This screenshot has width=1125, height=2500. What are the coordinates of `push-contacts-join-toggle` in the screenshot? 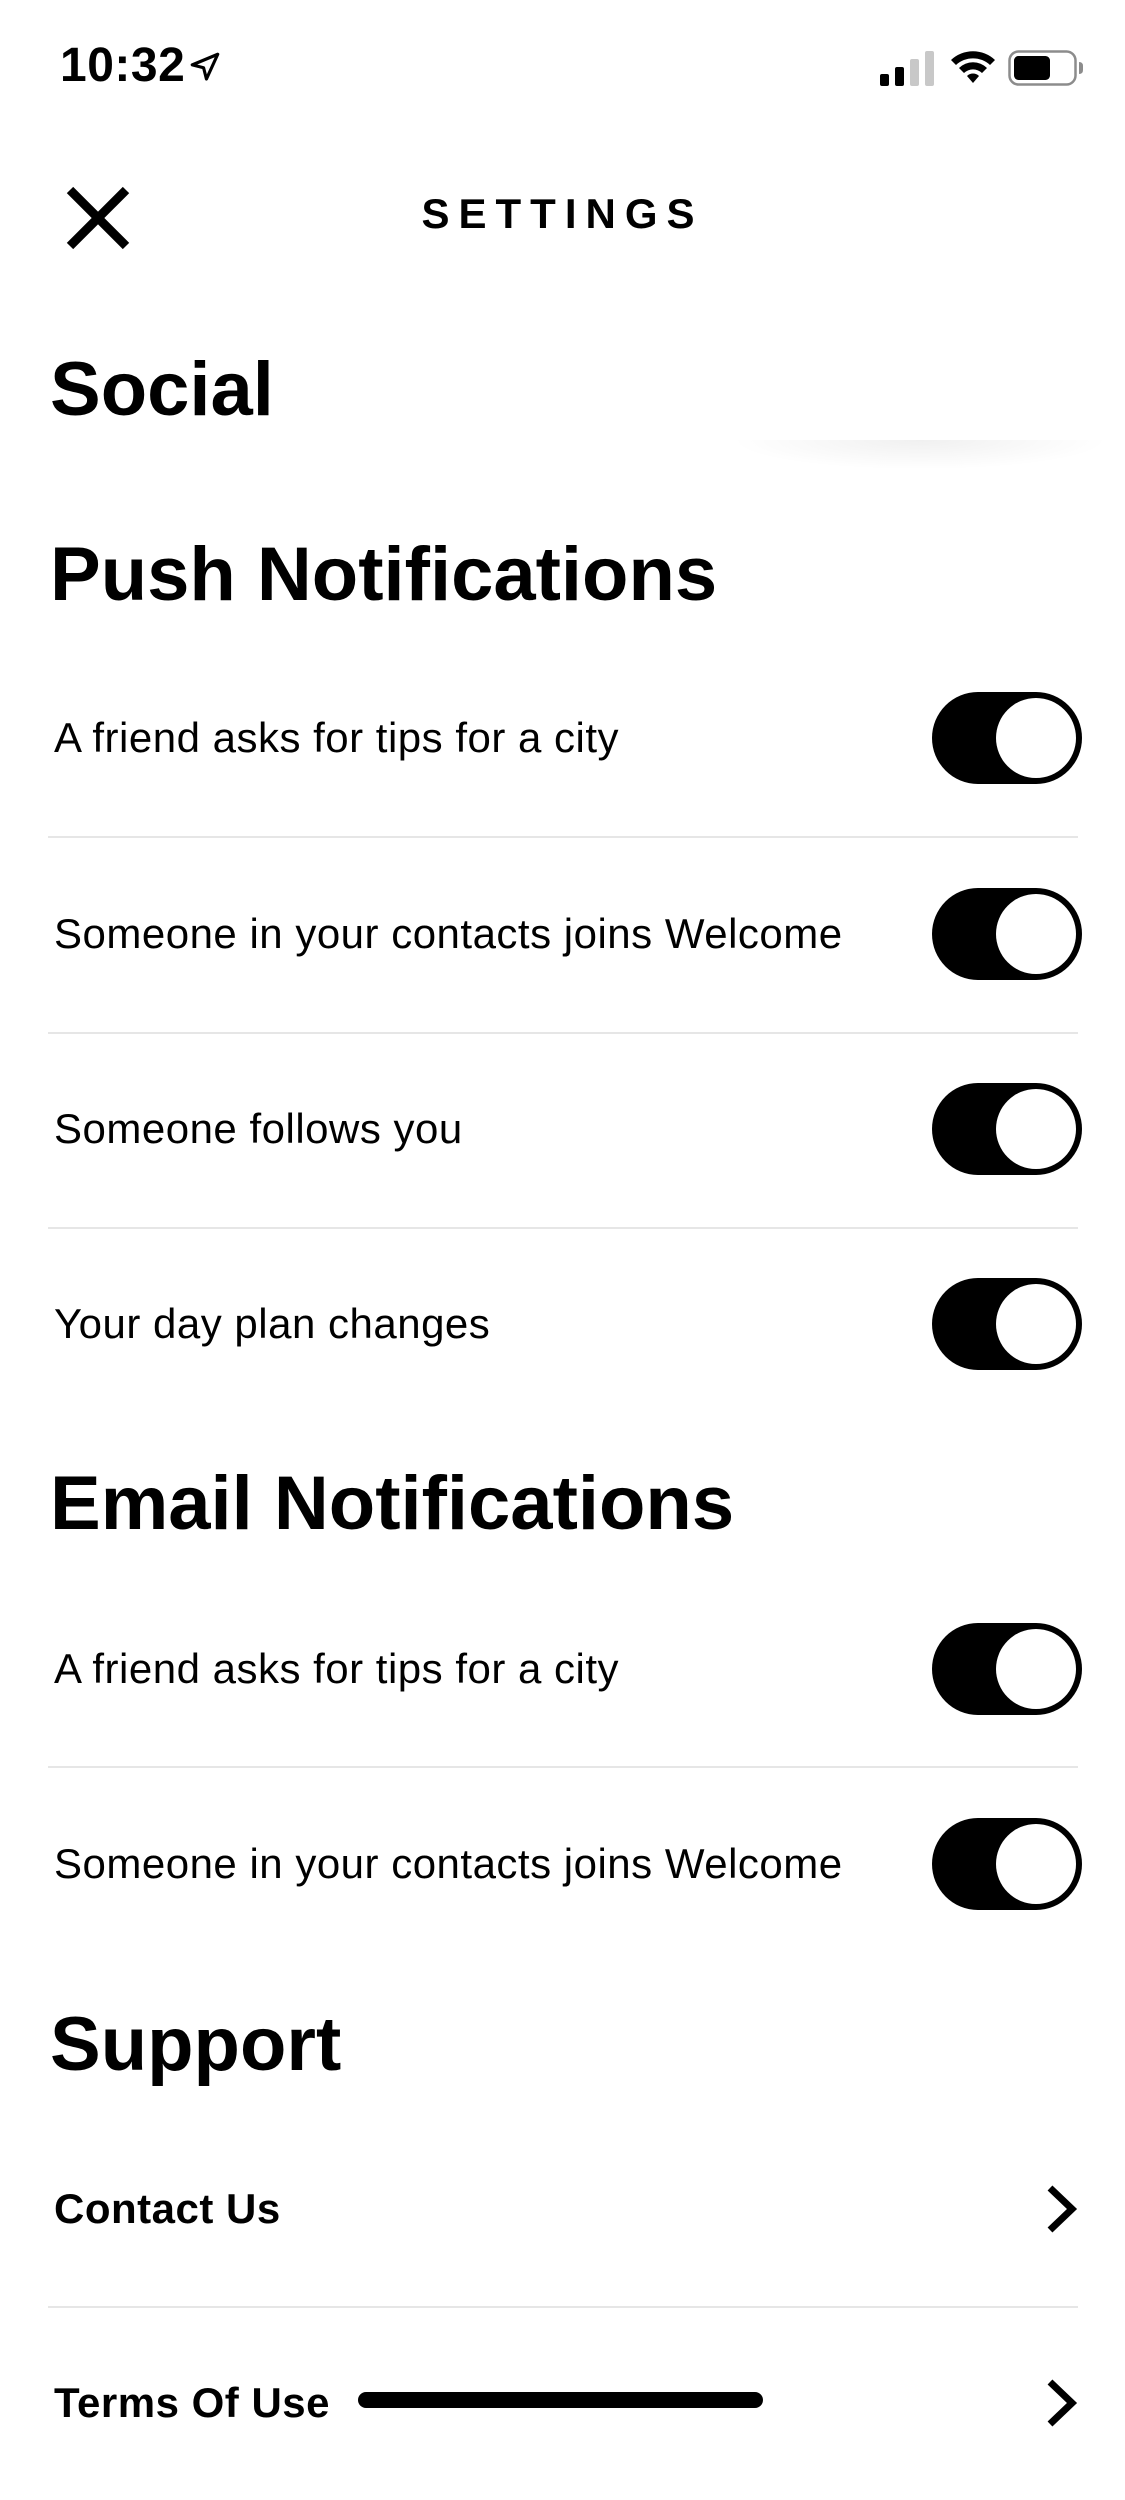 It's located at (1007, 934).